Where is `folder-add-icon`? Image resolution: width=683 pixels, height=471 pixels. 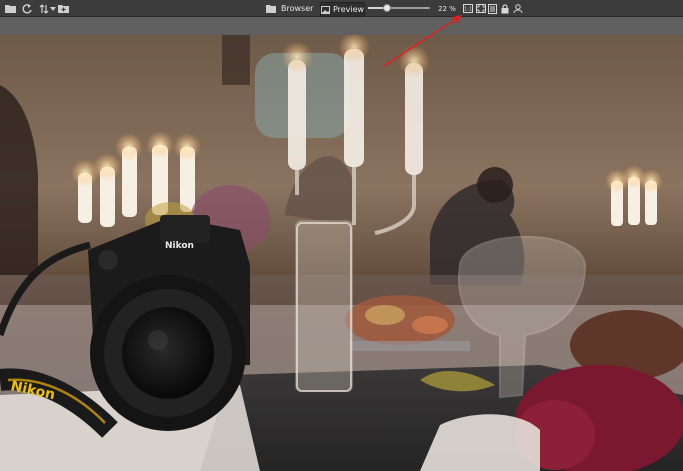
folder-add-icon is located at coordinates (63, 8).